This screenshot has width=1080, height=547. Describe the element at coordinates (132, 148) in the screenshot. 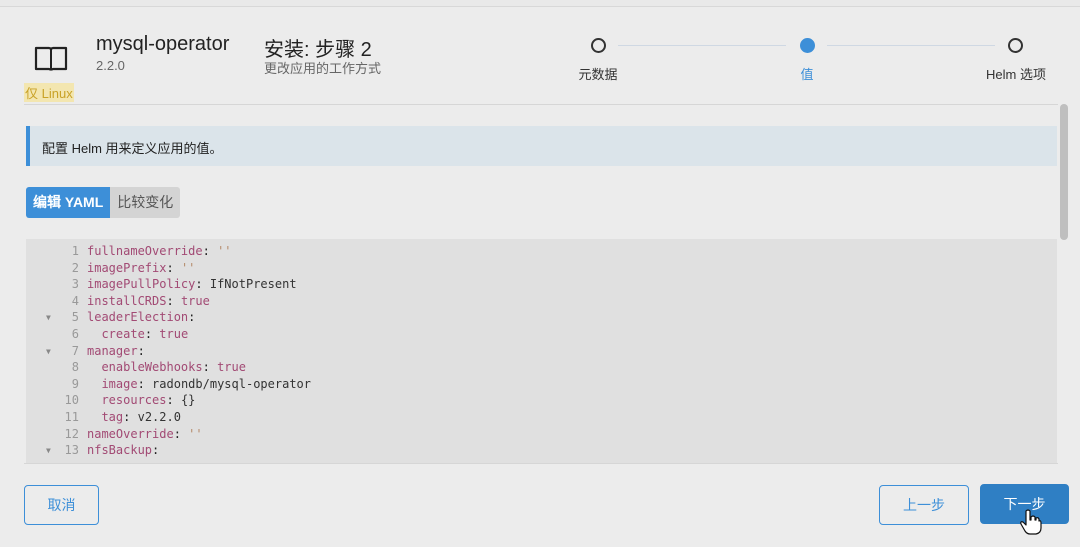

I see `info-banner-text: 配置 Helm 用来定义应用的值。` at that location.